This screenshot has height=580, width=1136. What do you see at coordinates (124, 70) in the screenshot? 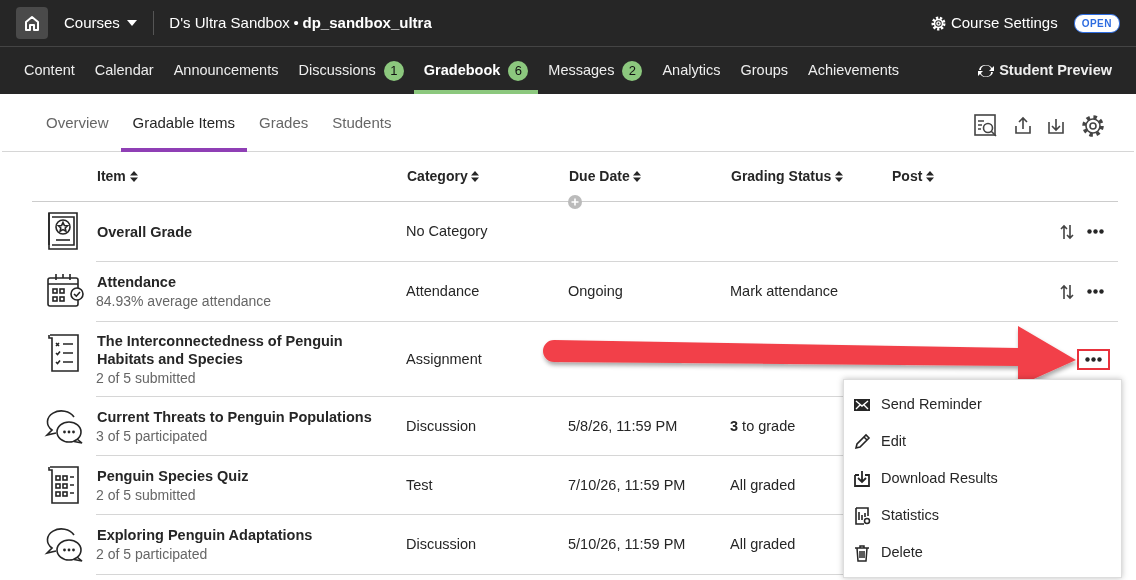
I see `nav-tab: Calendar` at bounding box center [124, 70].